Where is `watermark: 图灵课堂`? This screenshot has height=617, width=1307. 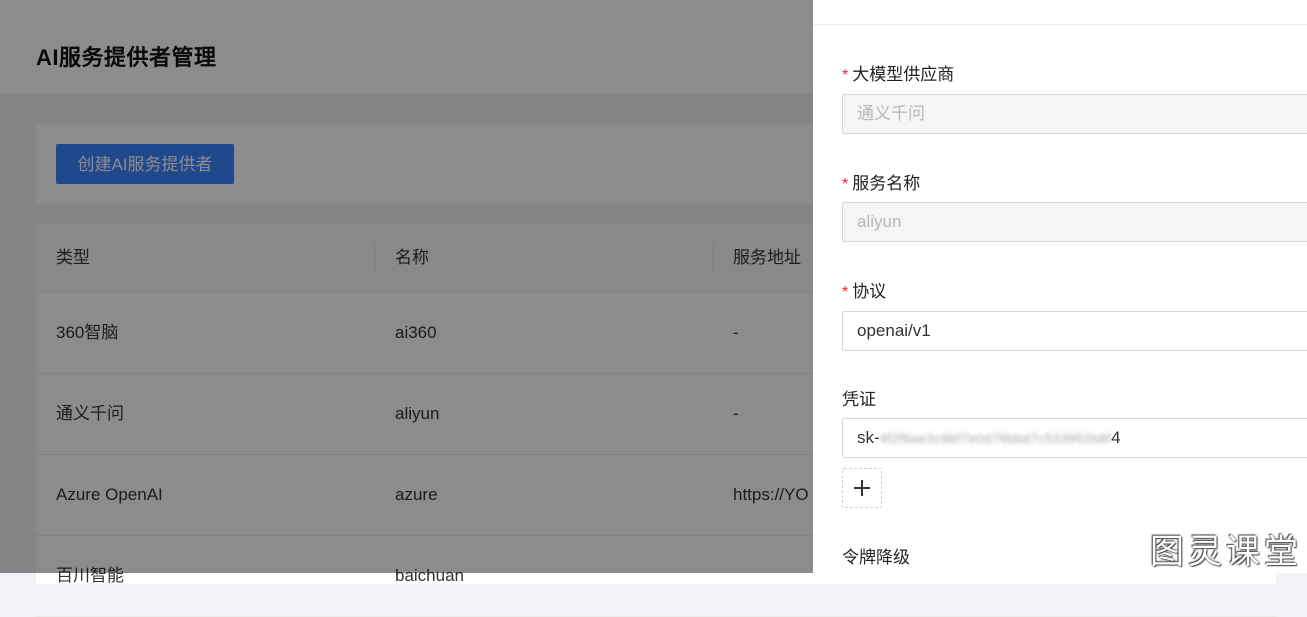 watermark: 图灵课堂 is located at coordinates (1226, 552).